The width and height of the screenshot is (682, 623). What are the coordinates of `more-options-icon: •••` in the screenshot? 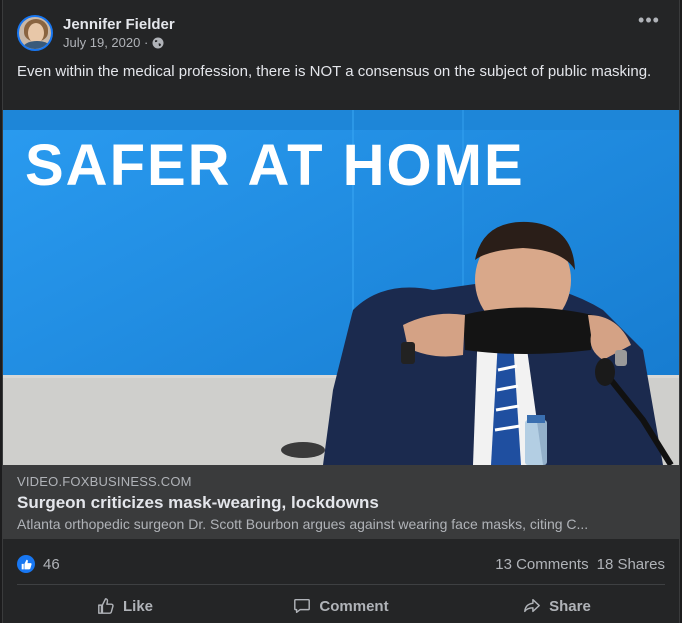 It's located at (649, 22).